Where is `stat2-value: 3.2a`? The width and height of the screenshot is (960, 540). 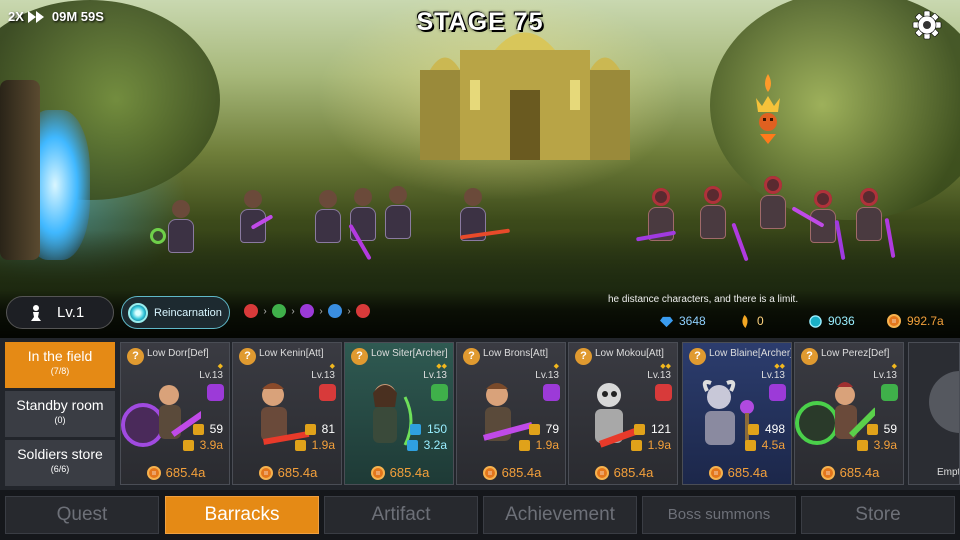 stat2-value: 3.2a is located at coordinates (435, 445).